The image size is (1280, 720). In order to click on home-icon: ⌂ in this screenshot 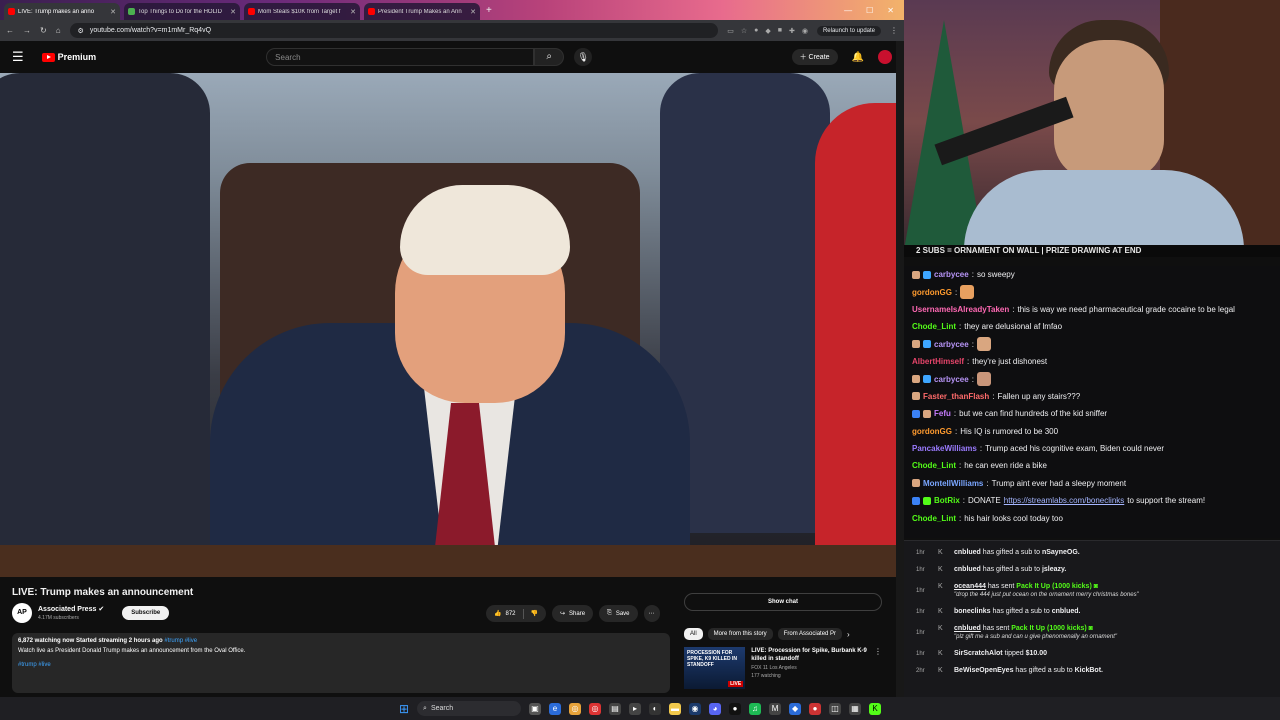, I will do `click(58, 30)`.